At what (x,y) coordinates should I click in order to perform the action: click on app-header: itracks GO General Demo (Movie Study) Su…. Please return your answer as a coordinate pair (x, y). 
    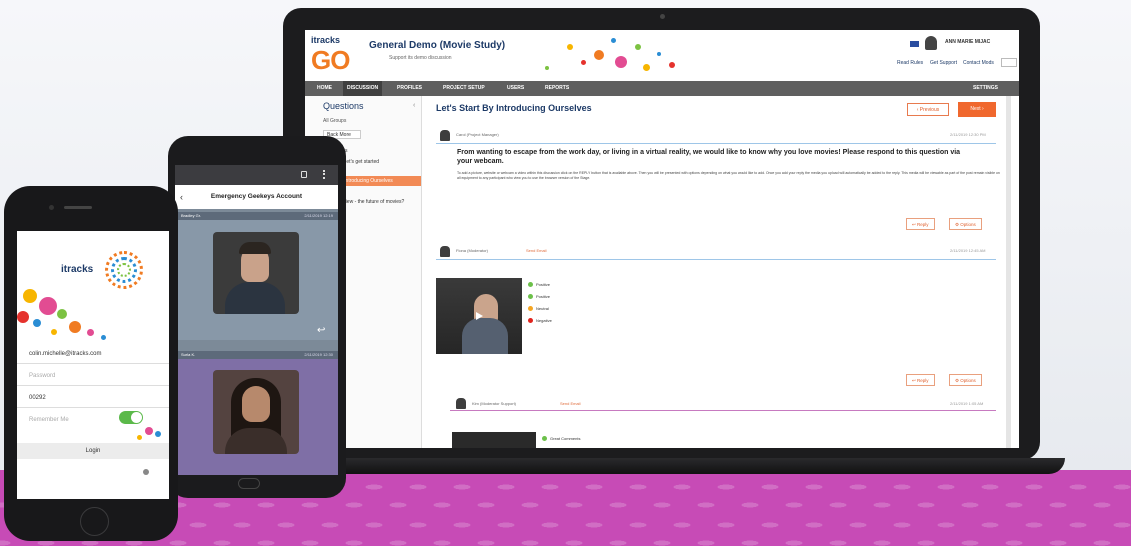
    Looking at the image, I should click on (662, 55).